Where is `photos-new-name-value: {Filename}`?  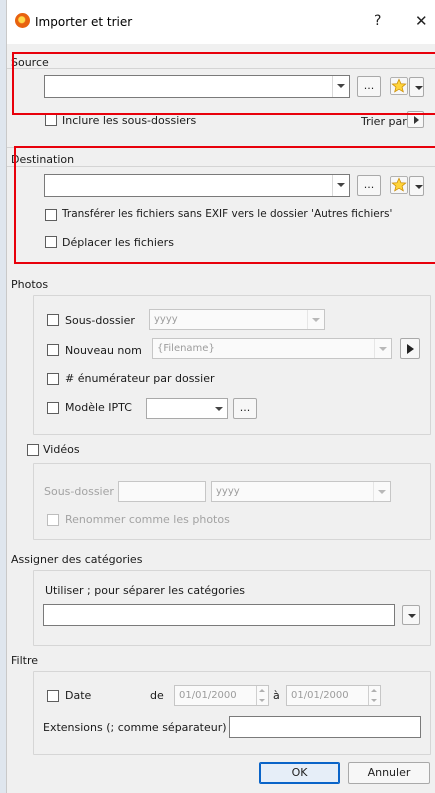
photos-new-name-value: {Filename} is located at coordinates (186, 348).